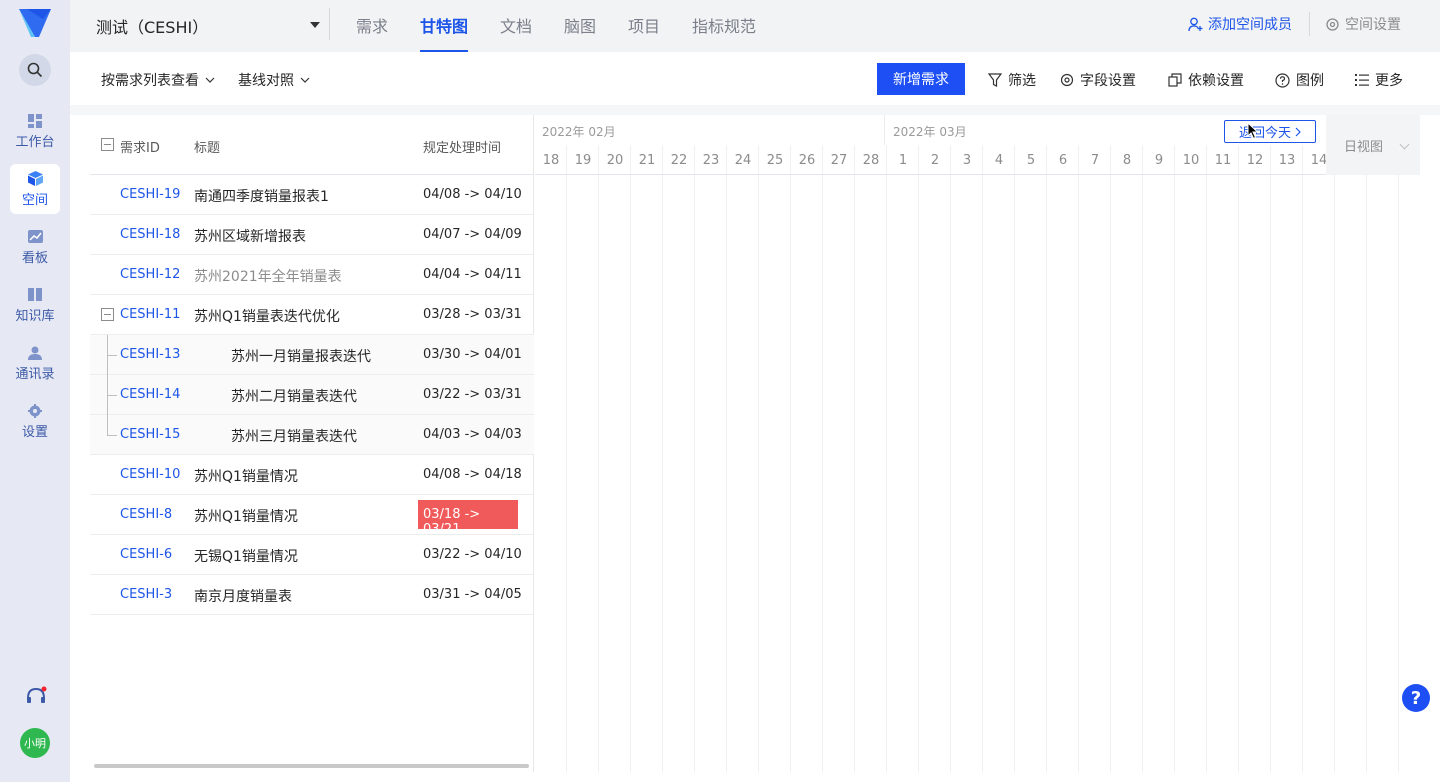  Describe the element at coordinates (35, 236) in the screenshot. I see `chart-icon` at that location.